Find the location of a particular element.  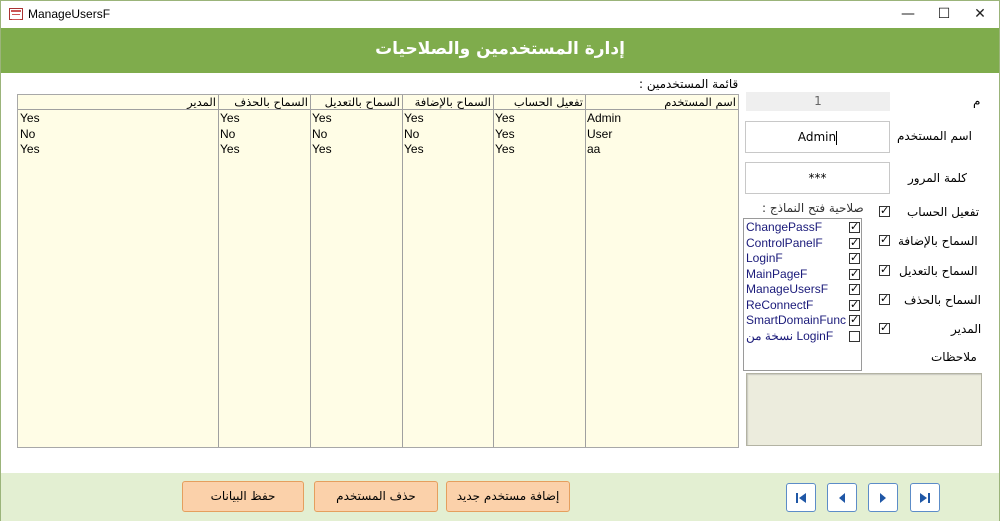

id-label: م is located at coordinates (977, 101).